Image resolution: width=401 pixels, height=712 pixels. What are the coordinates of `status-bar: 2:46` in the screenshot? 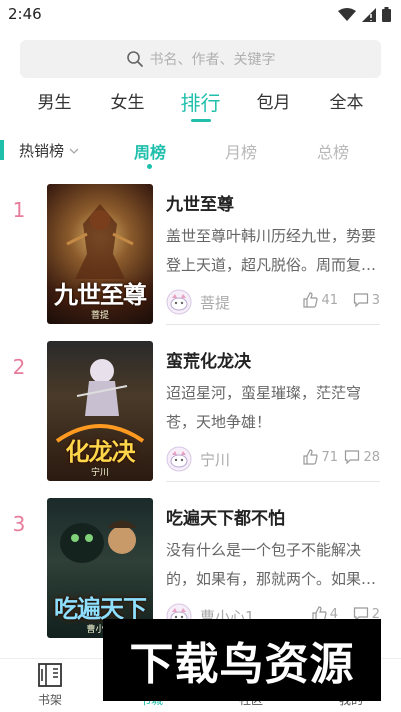 It's located at (200, 15).